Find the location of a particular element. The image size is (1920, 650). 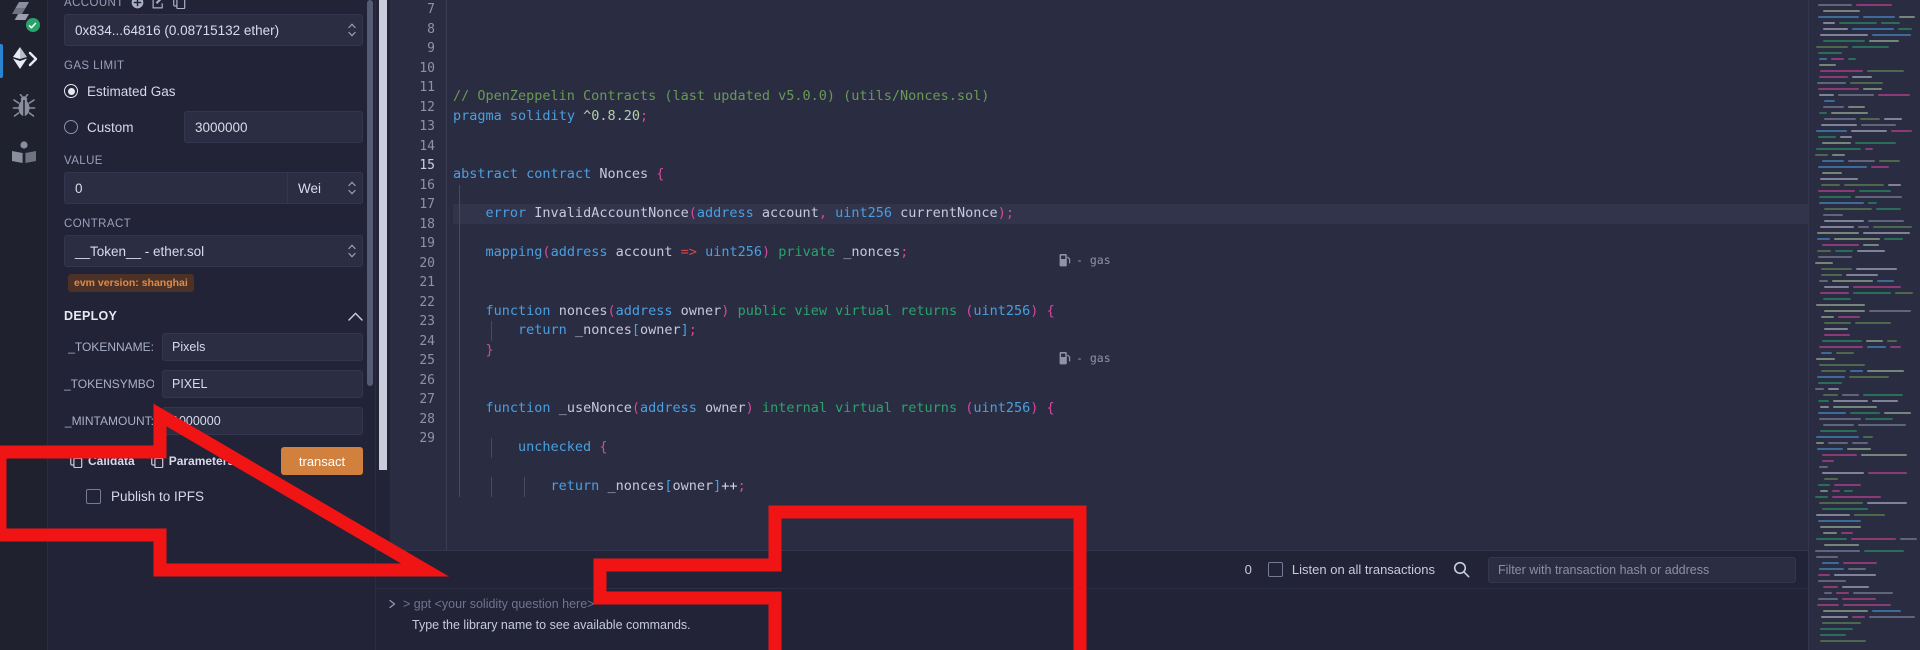

estimated-gas-radio is located at coordinates (71, 91).